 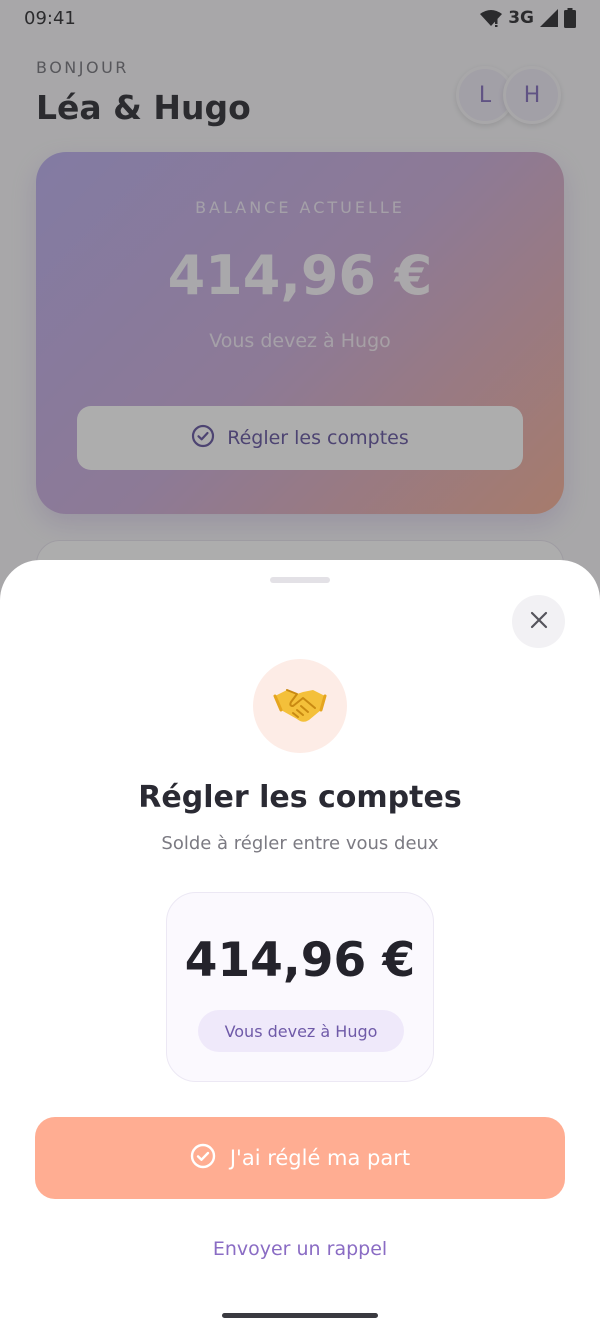 What do you see at coordinates (320, 1158) in the screenshot?
I see `paid-my-share-label: J'ai réglé ma part` at bounding box center [320, 1158].